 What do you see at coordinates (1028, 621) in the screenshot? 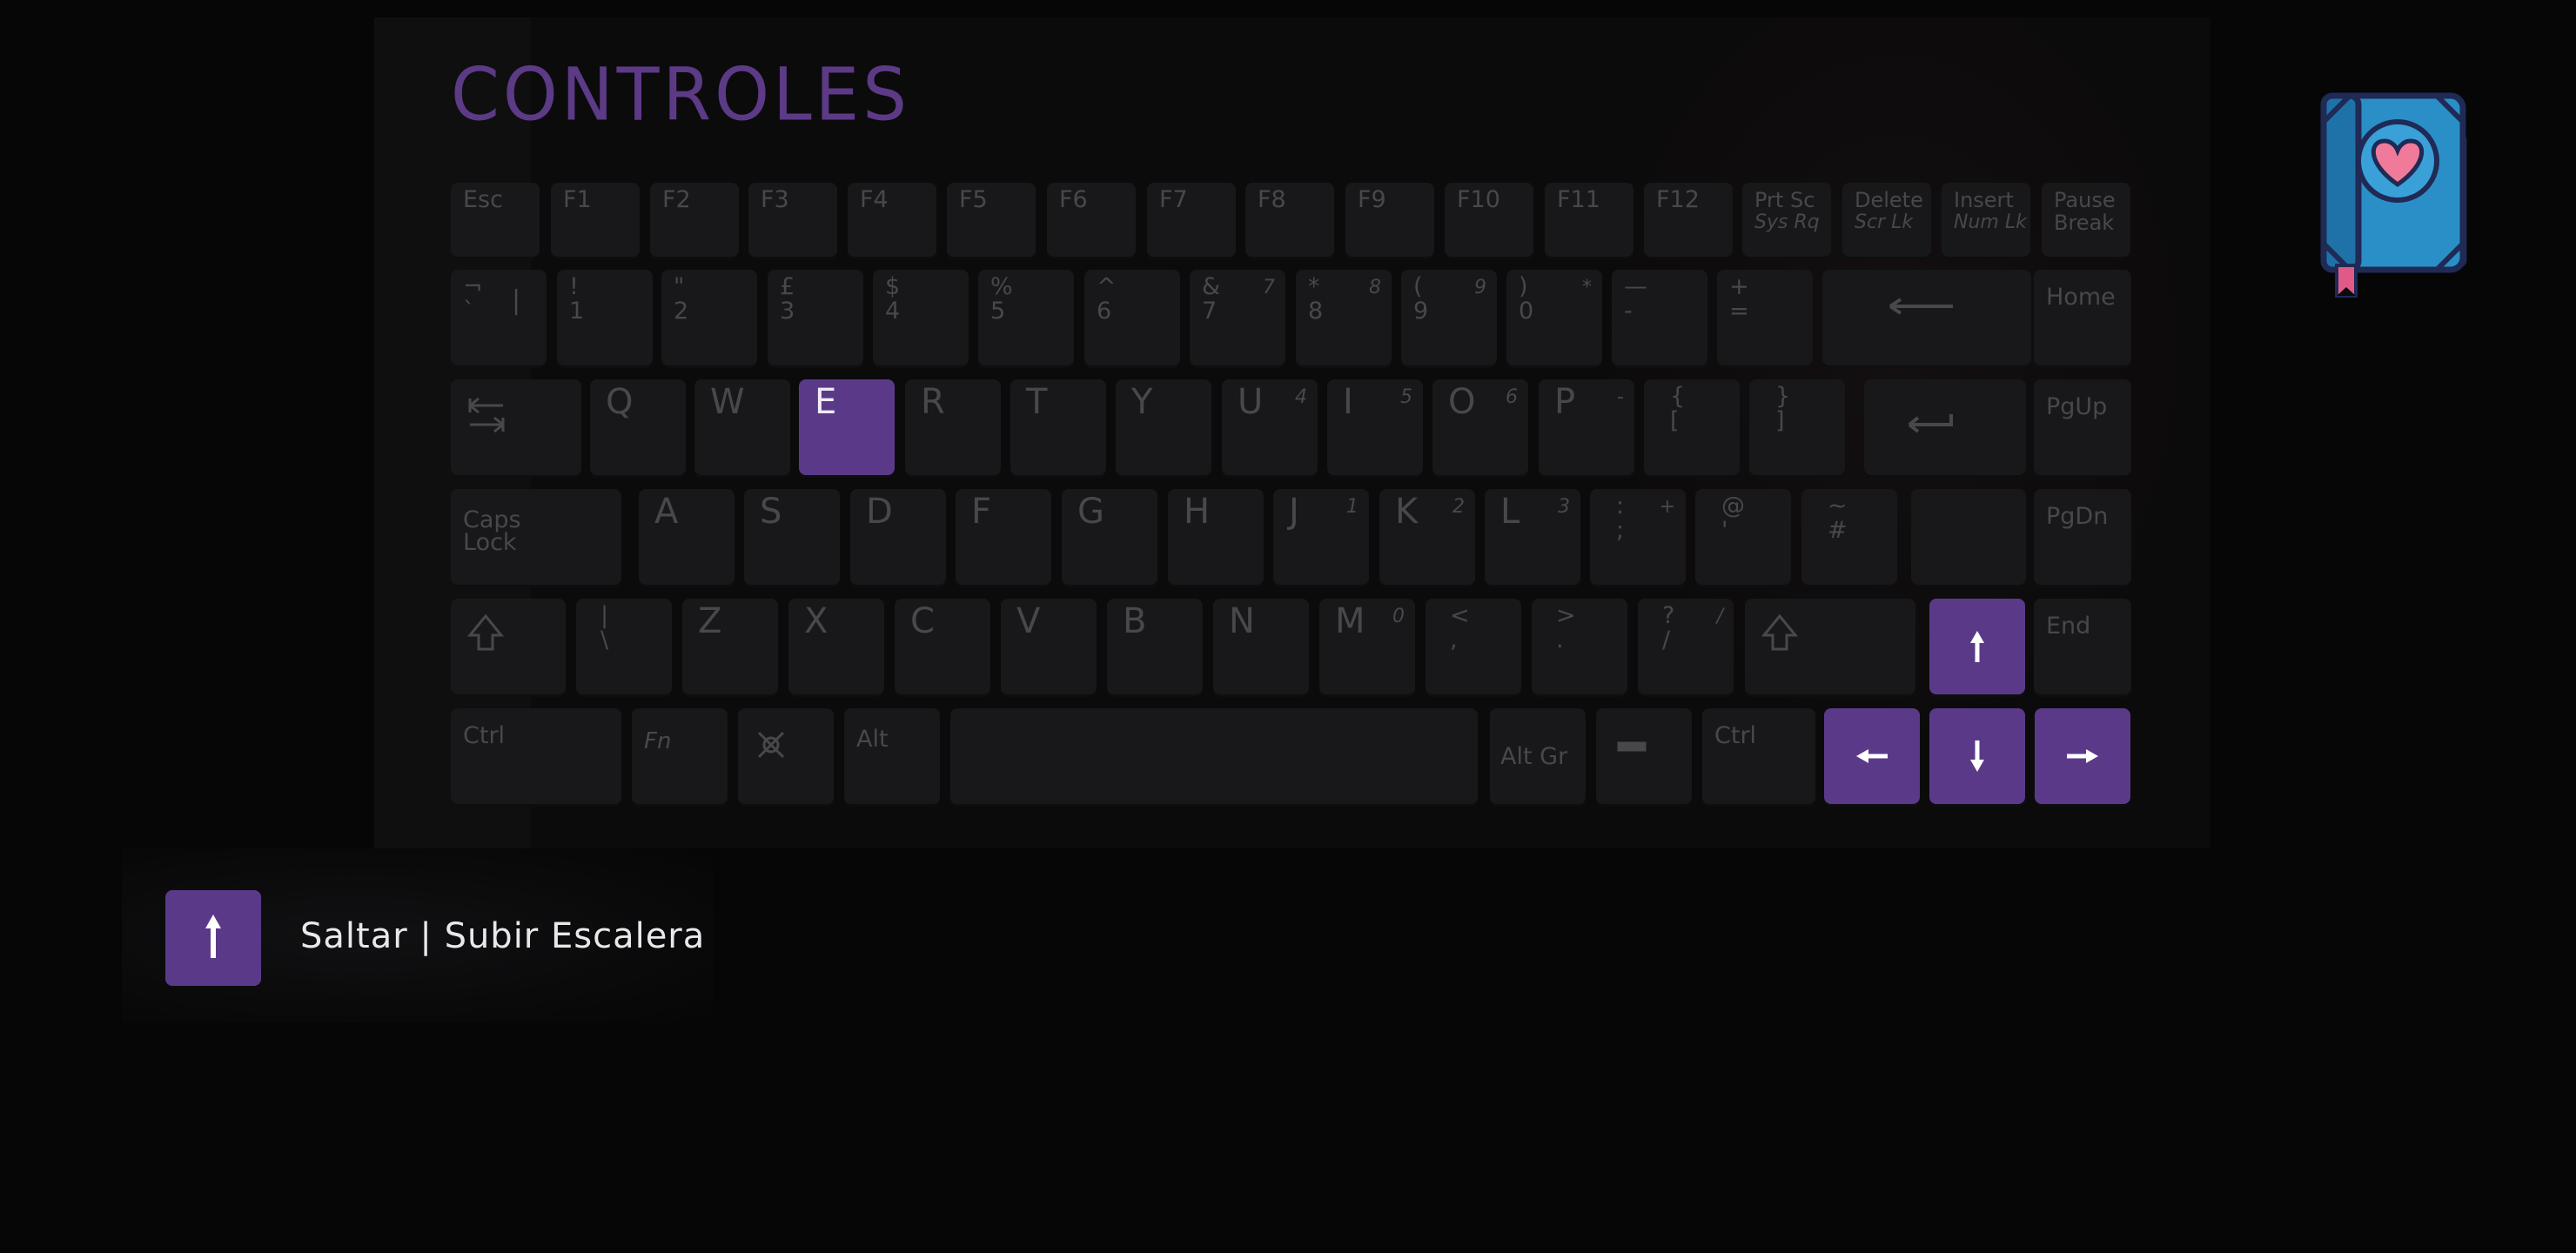
I see `key-label: V` at bounding box center [1028, 621].